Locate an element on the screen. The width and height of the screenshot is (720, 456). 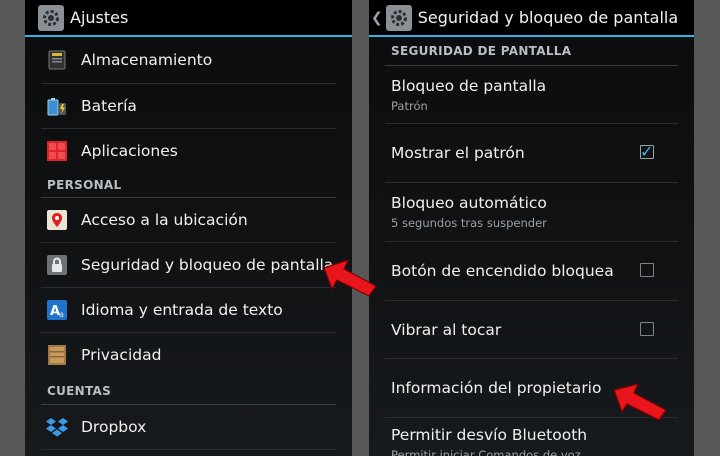
location-icon is located at coordinates (57, 220).